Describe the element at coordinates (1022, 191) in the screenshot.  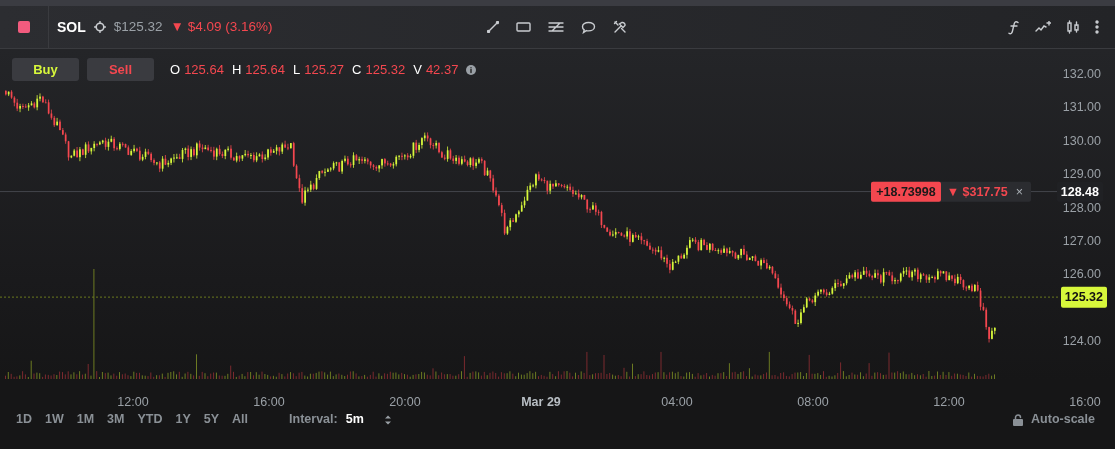
I see `close-button: ×` at that location.